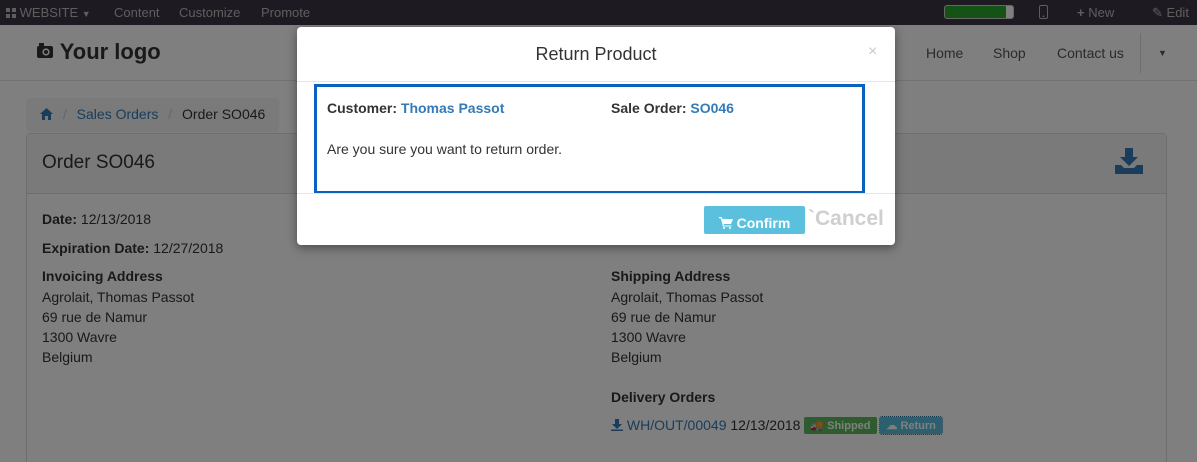 The height and width of the screenshot is (462, 1197). Describe the element at coordinates (452, 108) in the screenshot. I see `modal-customer-value: Thomas Passot` at that location.